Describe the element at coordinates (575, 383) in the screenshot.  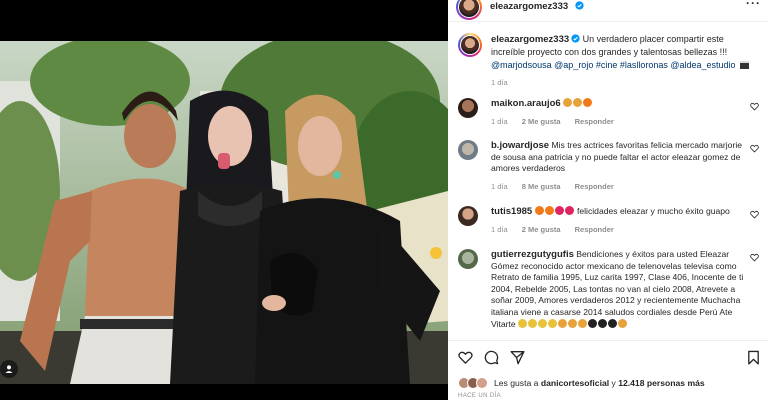
I see `liker-username: danicortesoficial` at that location.